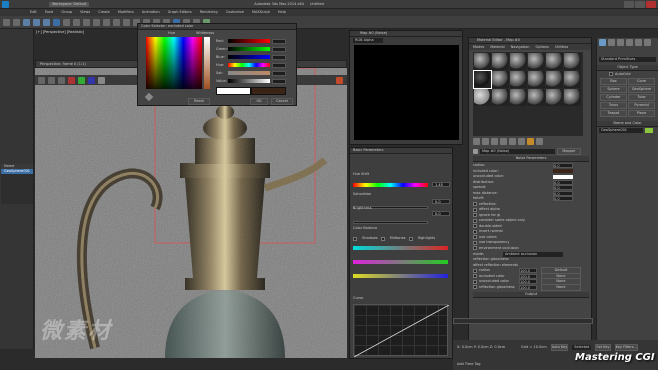  What do you see at coordinates (101, 80) in the screenshot?
I see `alpha-channel-icon` at bounding box center [101, 80].